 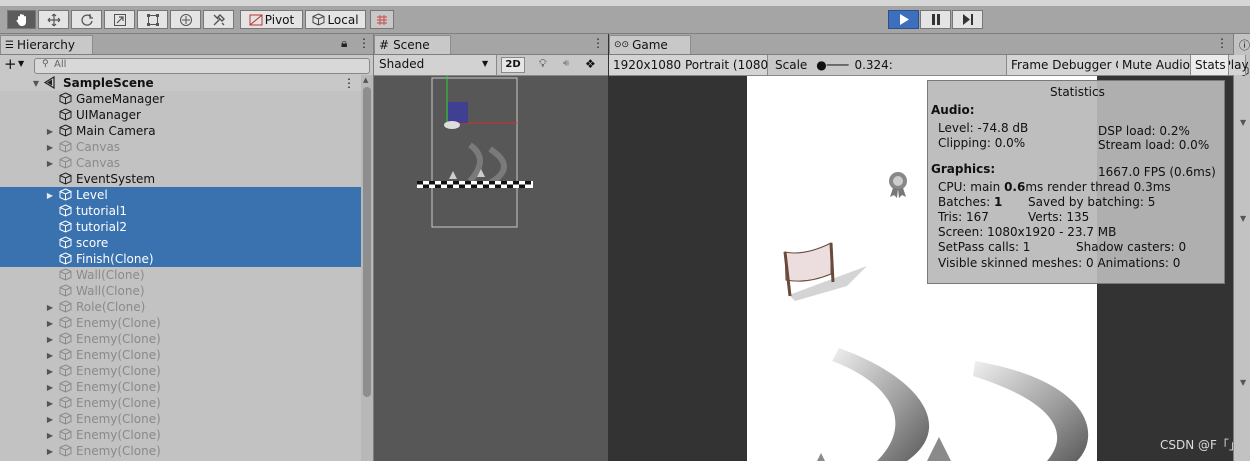 What do you see at coordinates (180, 179) in the screenshot?
I see `hierarchy-item: EventSystem` at bounding box center [180, 179].